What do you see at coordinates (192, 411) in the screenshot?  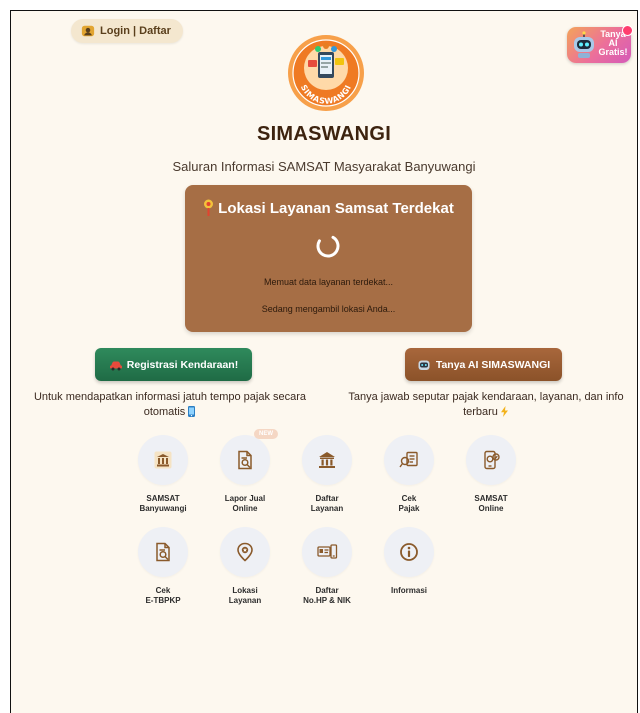 I see `mobile-phone-icon` at bounding box center [192, 411].